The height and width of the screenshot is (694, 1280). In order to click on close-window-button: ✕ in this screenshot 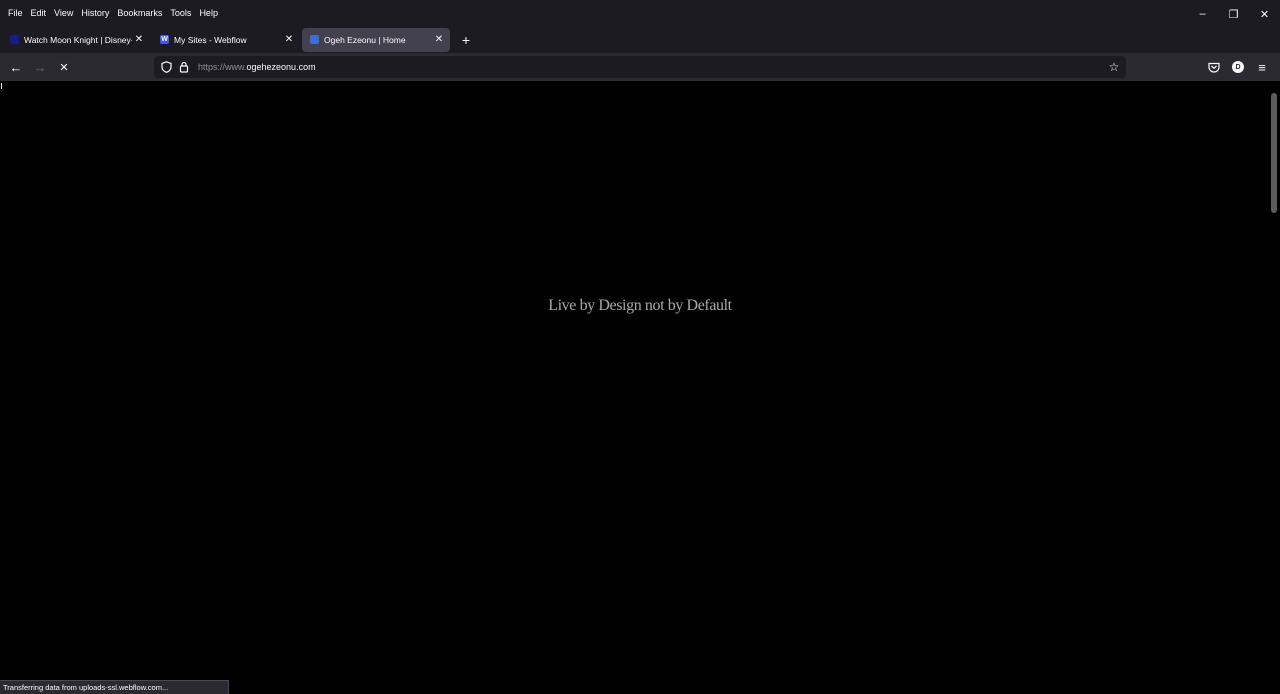, I will do `click(1264, 14)`.